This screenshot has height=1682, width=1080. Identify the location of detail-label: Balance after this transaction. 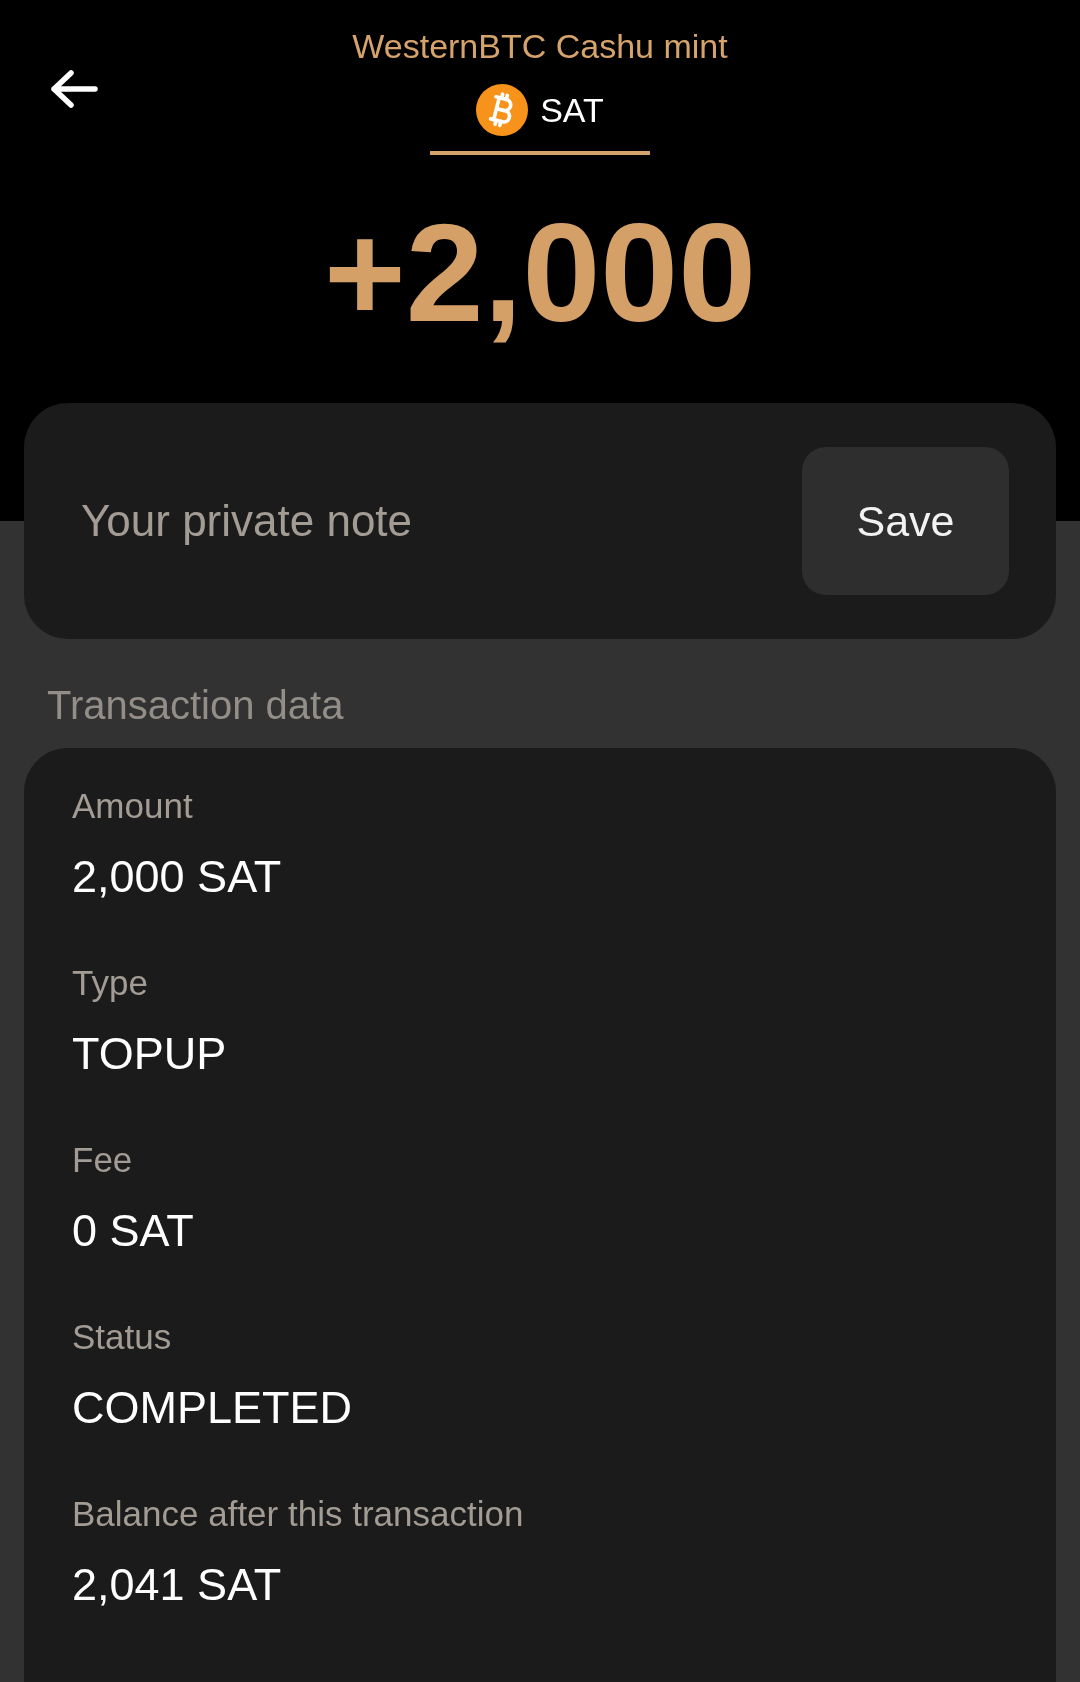
(298, 1514).